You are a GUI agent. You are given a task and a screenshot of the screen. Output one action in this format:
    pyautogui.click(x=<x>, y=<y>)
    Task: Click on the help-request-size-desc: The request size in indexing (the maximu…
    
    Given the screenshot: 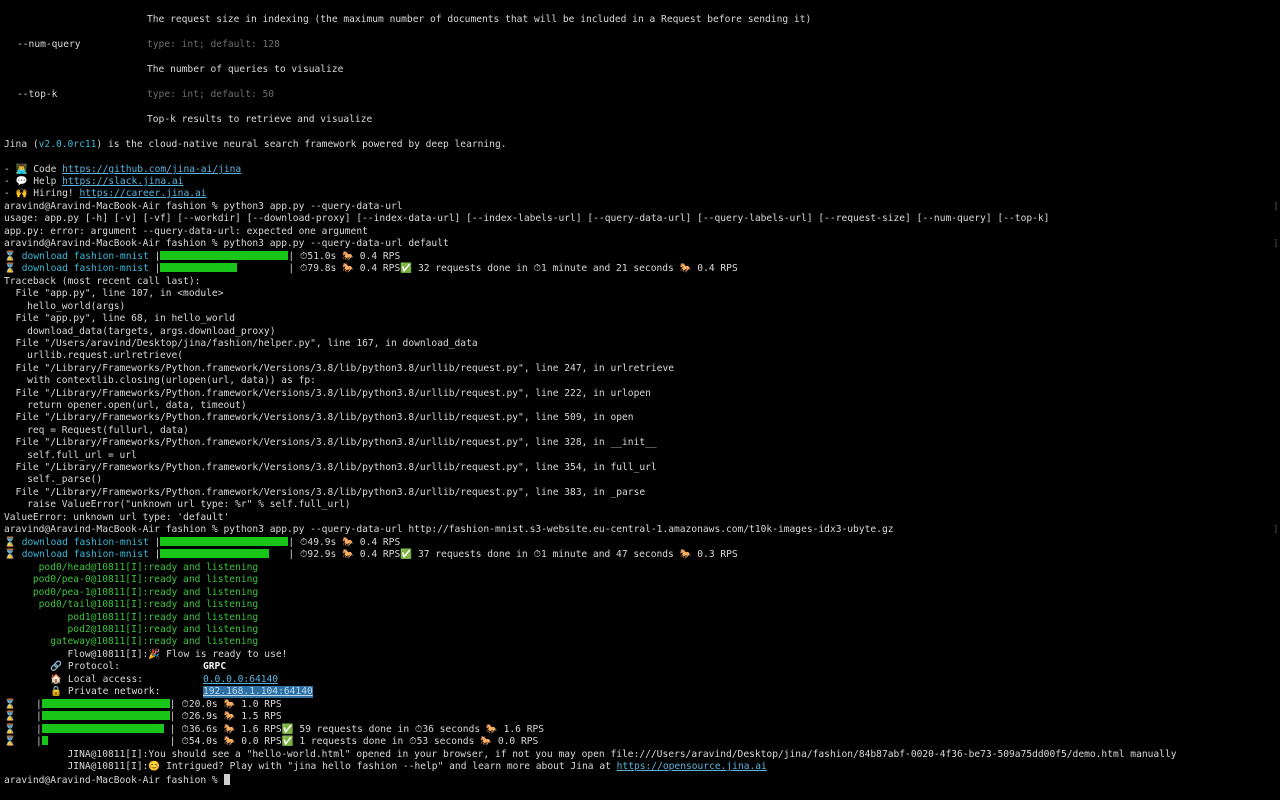 What is the action you would take?
    pyautogui.click(x=479, y=19)
    